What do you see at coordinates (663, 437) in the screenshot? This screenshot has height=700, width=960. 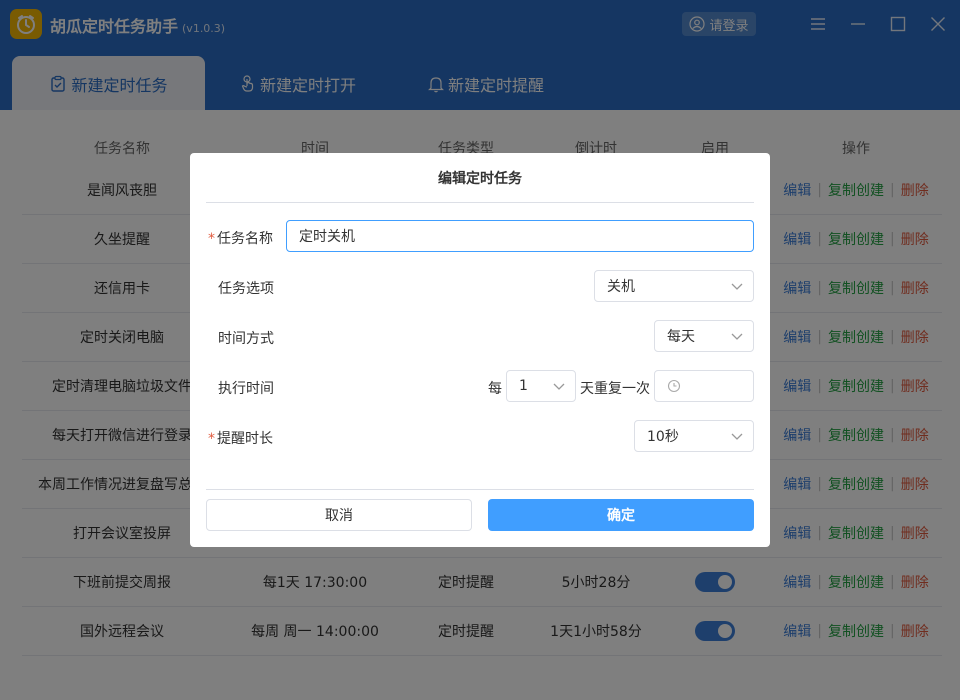 I see `remind-duration-value: 10秒` at bounding box center [663, 437].